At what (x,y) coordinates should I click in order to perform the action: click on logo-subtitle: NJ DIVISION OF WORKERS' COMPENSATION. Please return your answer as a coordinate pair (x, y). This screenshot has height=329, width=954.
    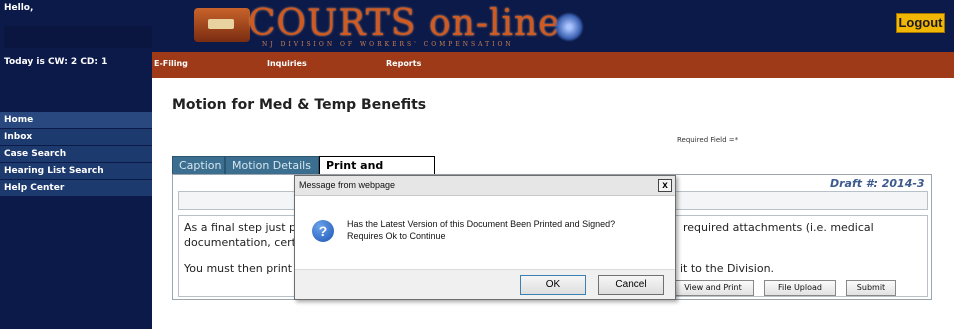
    Looking at the image, I should click on (388, 44).